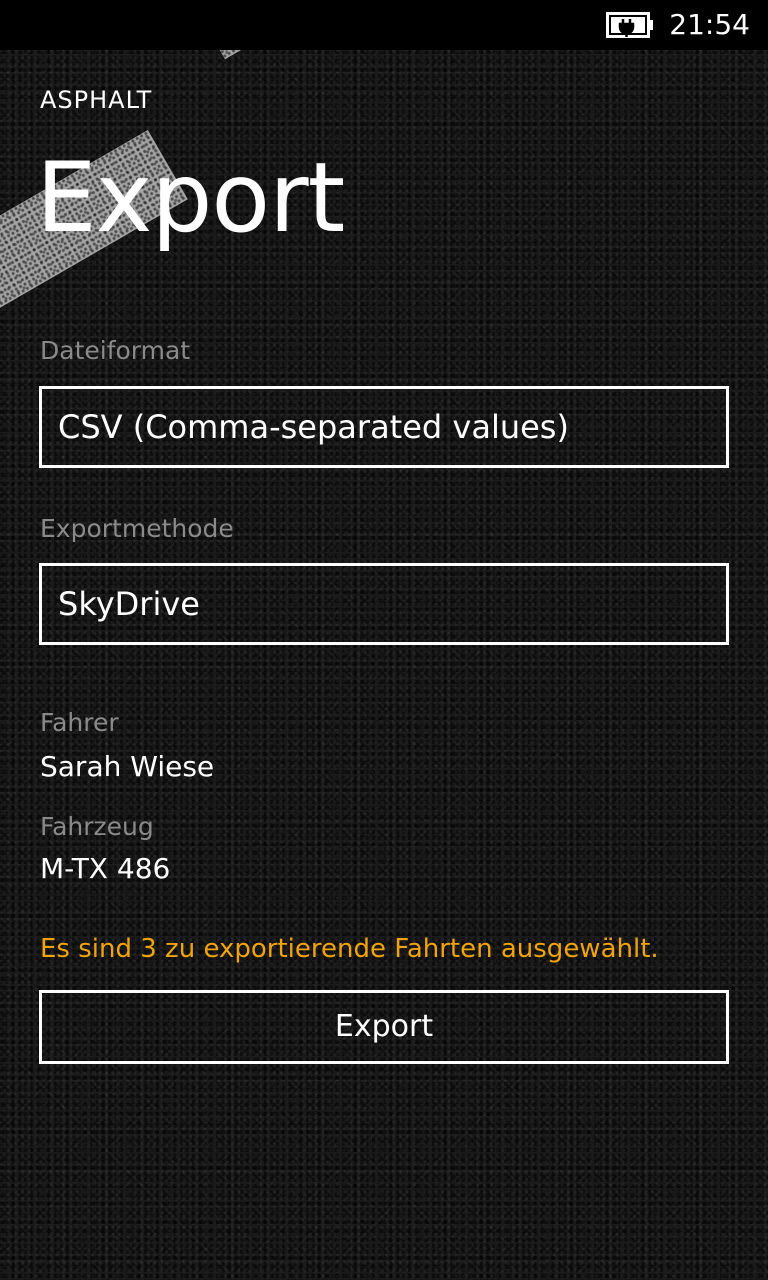  What do you see at coordinates (96, 100) in the screenshot?
I see `app-title: ASPHALT` at bounding box center [96, 100].